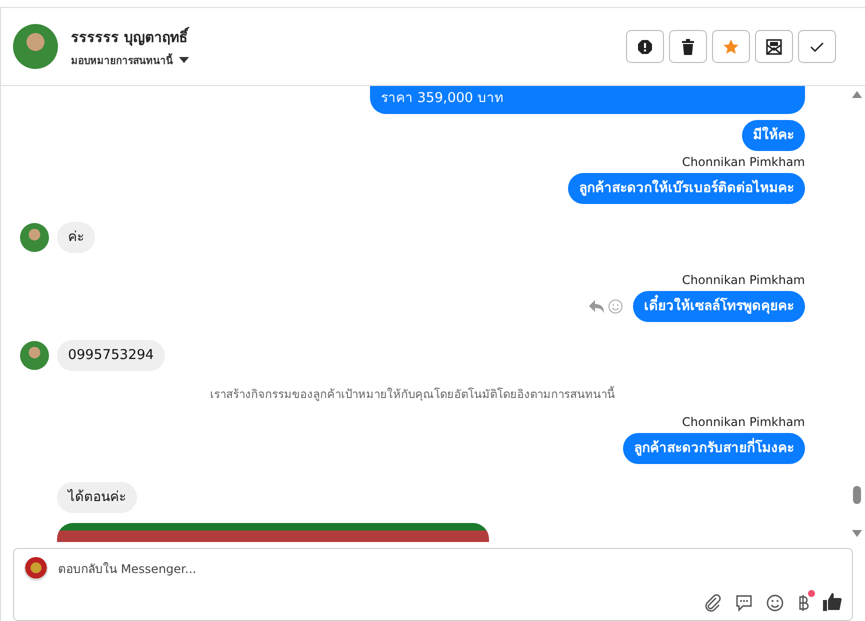  What do you see at coordinates (587, 100) in the screenshot?
I see `sent-message: ราคา 359,000 บาท` at bounding box center [587, 100].